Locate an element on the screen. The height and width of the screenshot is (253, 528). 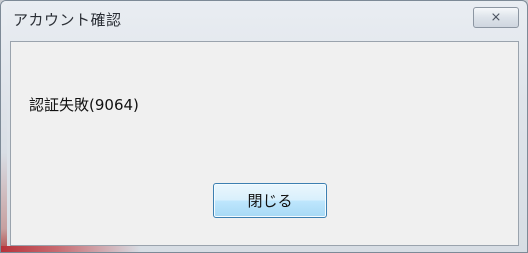
close-icon: ⨯ is located at coordinates (496, 17).